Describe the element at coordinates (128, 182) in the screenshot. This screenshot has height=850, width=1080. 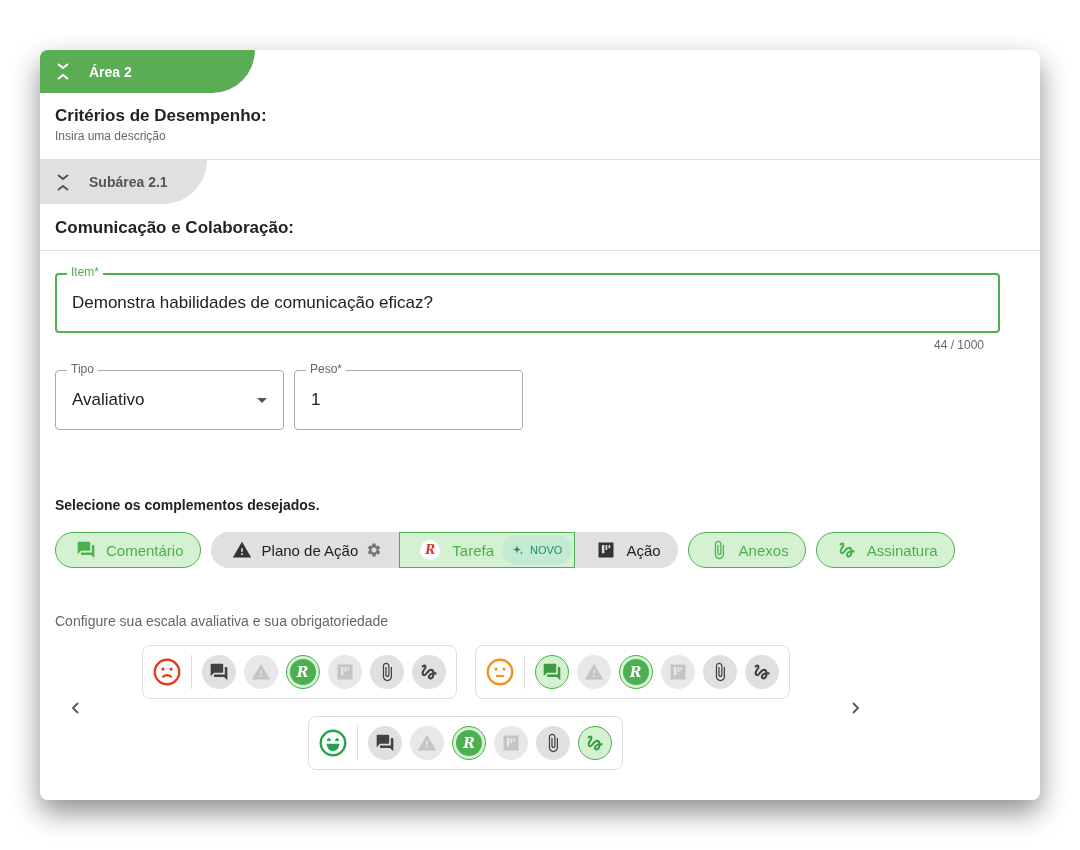
I see `subarea-title: Subárea 2.1` at that location.